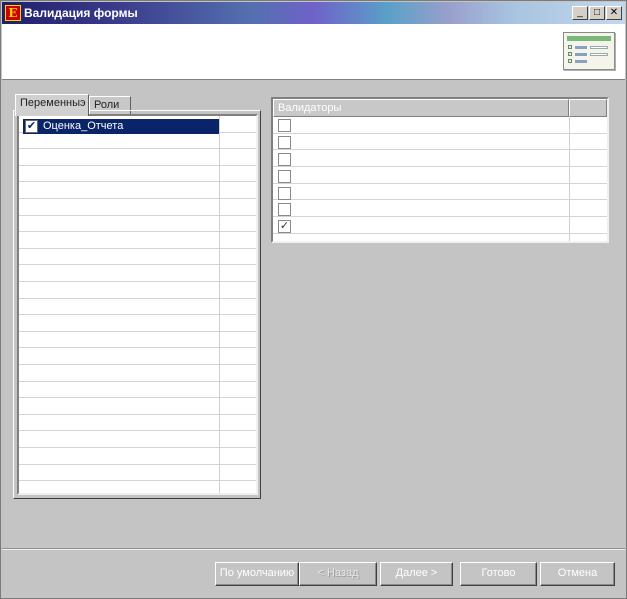 This screenshot has width=627, height=599. Describe the element at coordinates (81, 13) in the screenshot. I see `window-title: Валидация формы` at that location.